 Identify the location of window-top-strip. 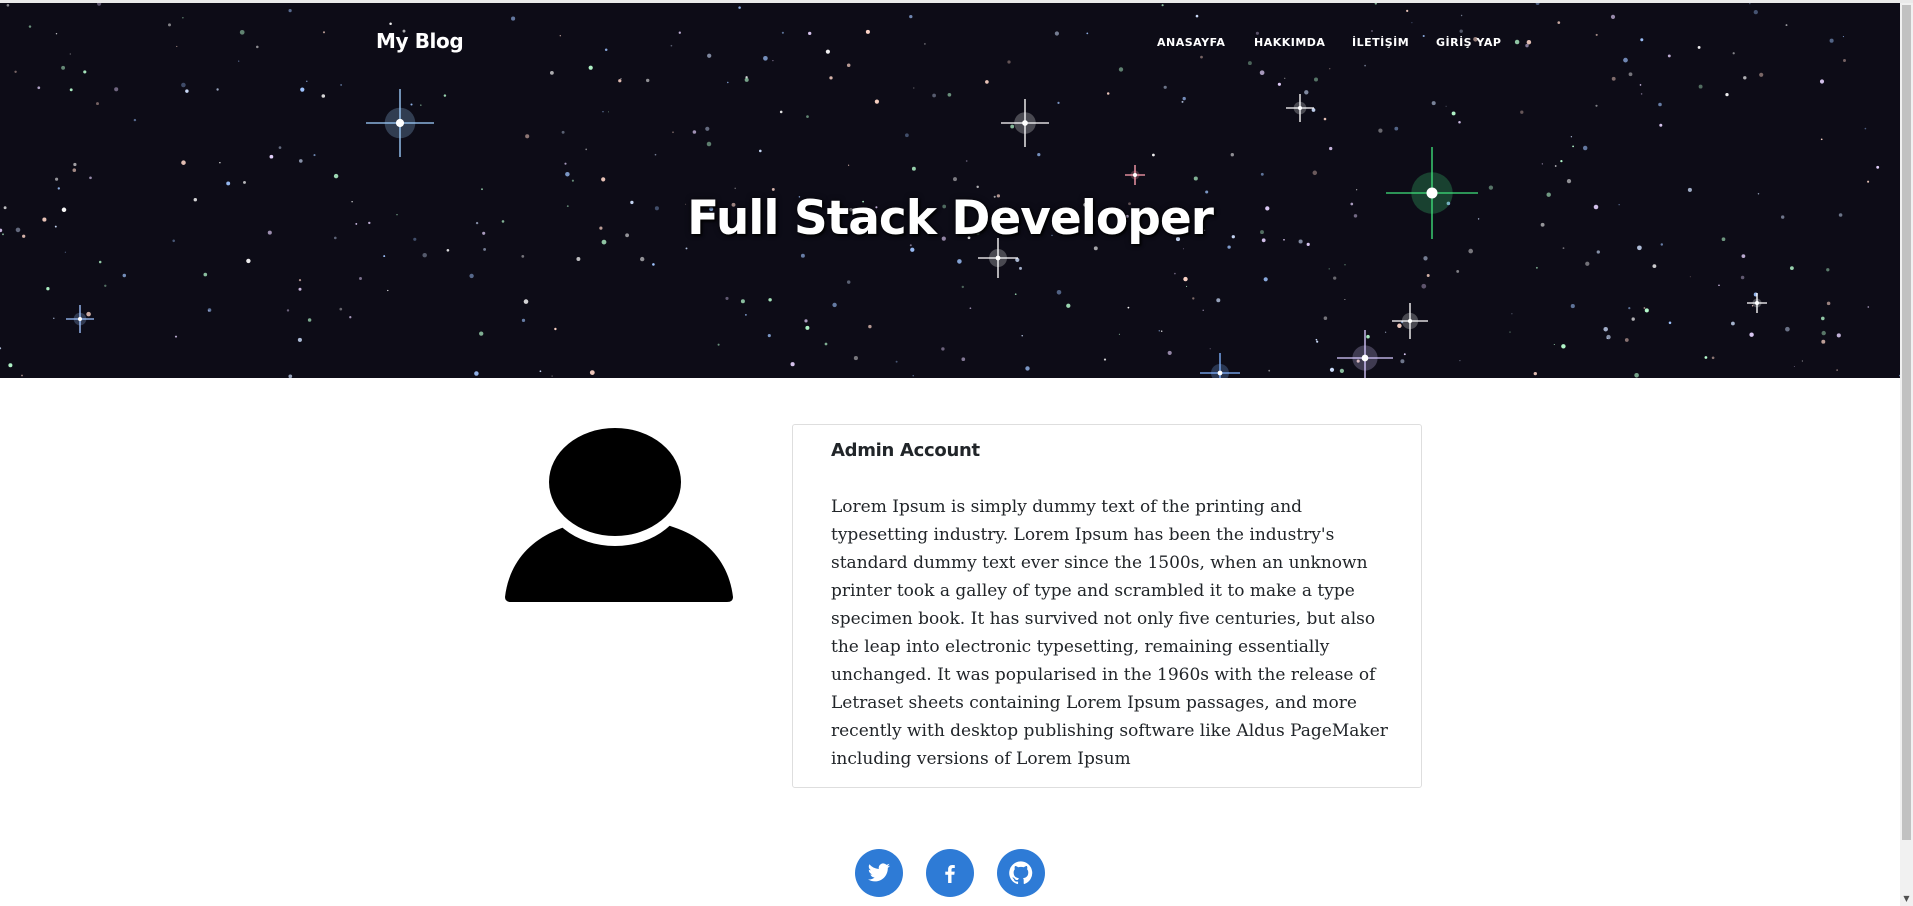
(956, 1).